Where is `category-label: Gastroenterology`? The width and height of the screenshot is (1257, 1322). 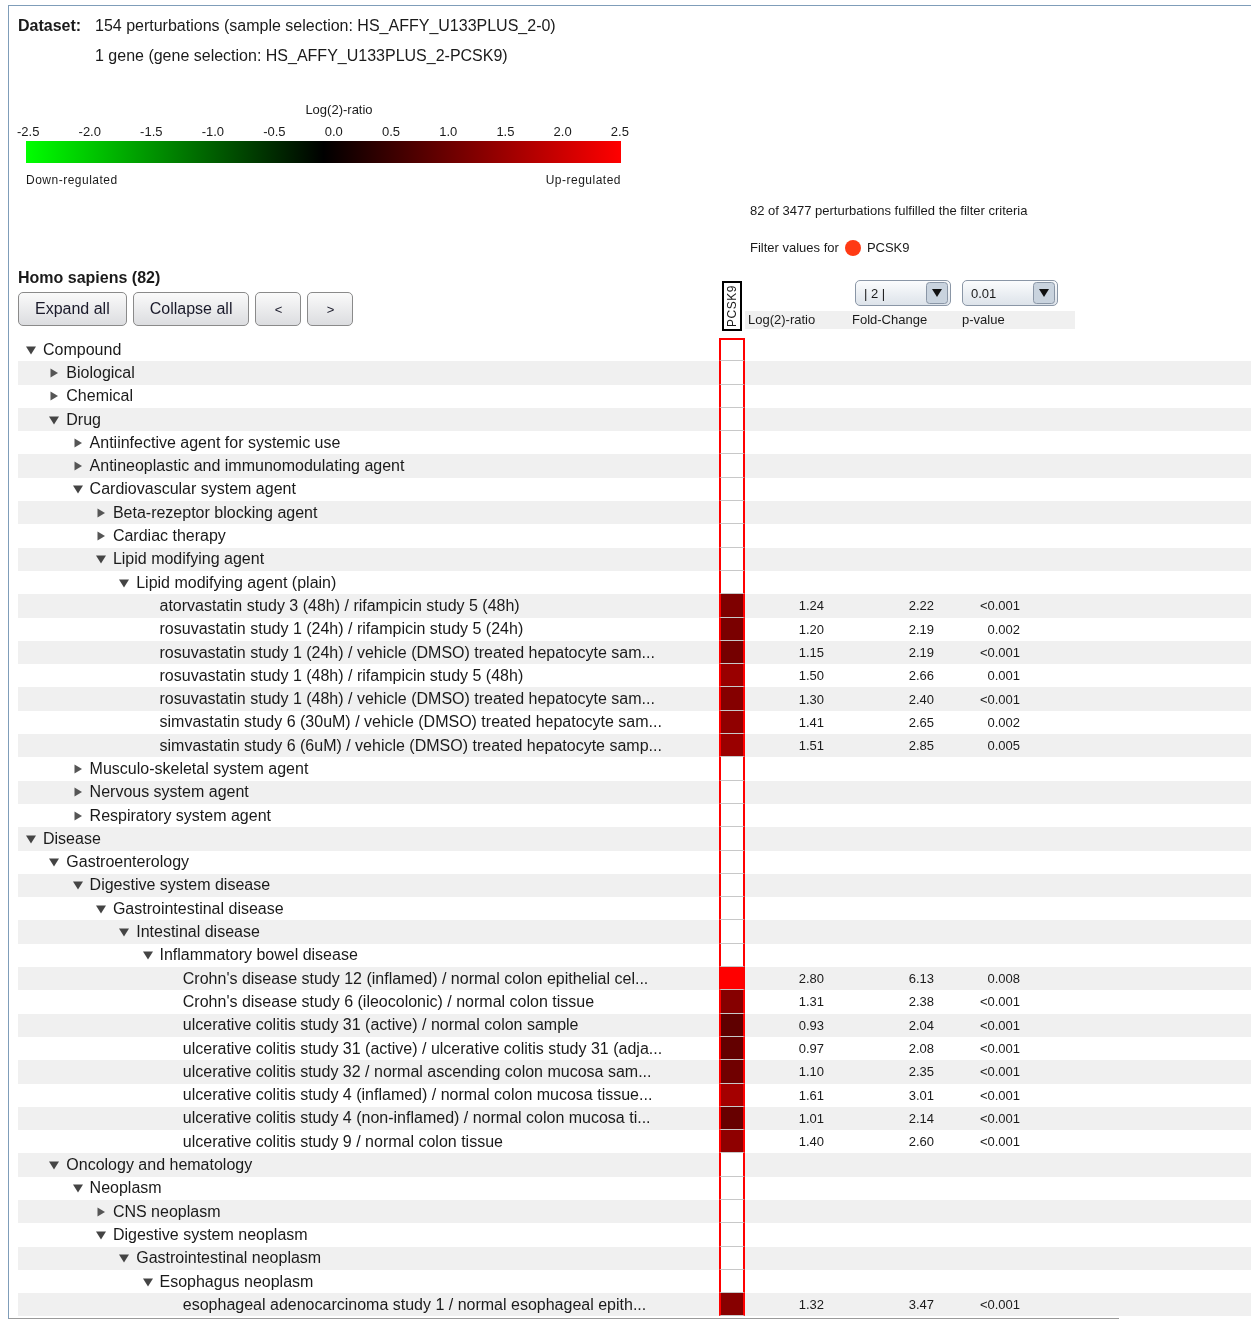 category-label: Gastroenterology is located at coordinates (128, 862).